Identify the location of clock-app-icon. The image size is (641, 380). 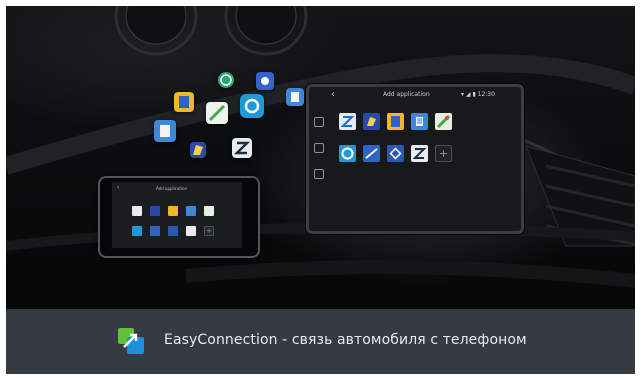
(226, 80).